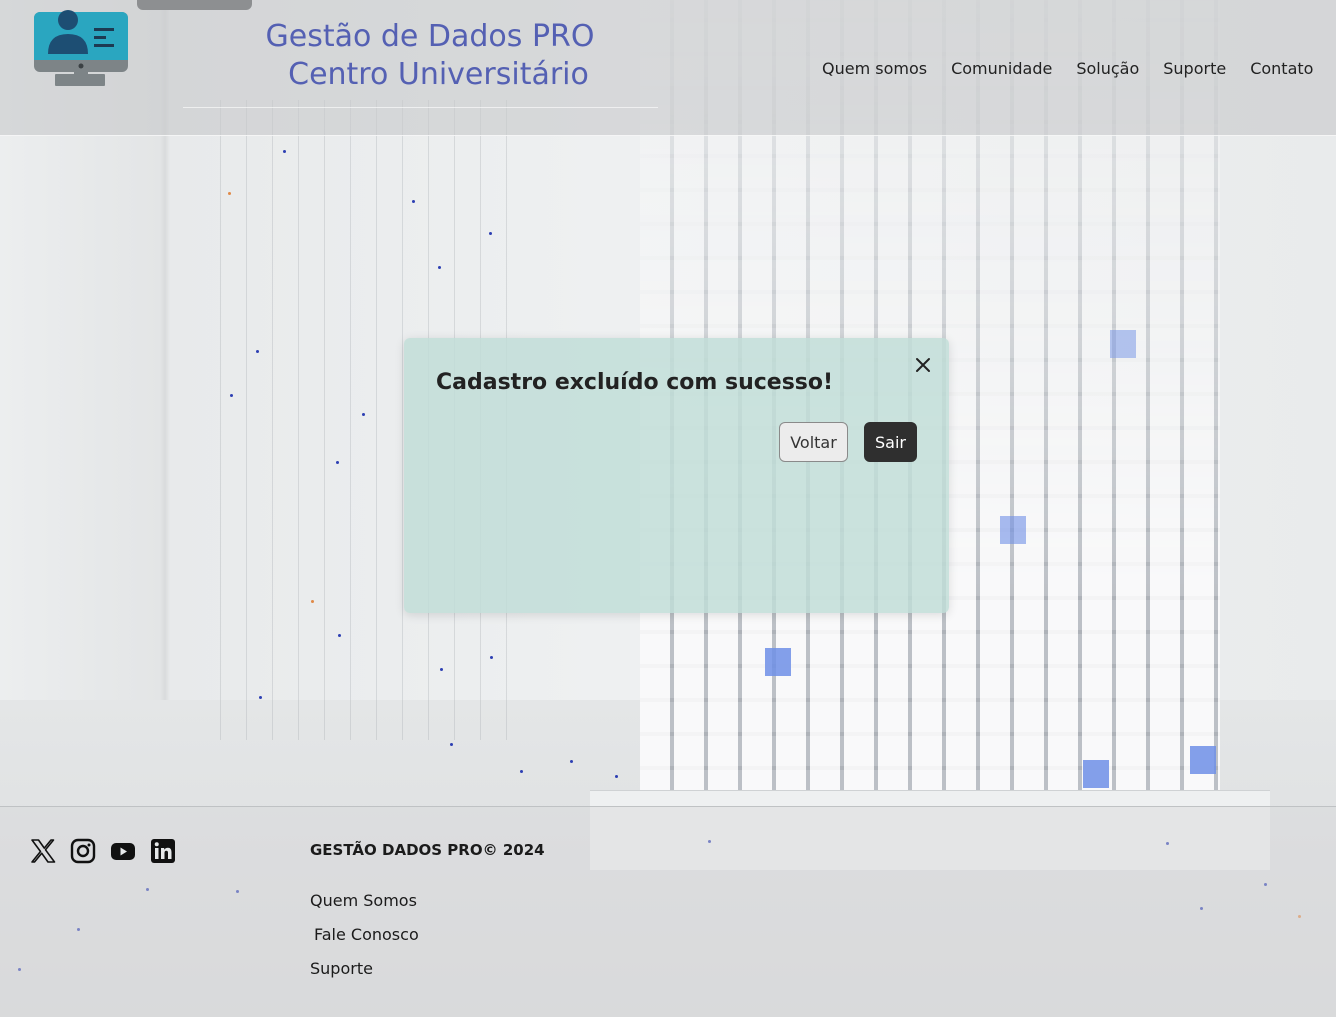  Describe the element at coordinates (438, 74) in the screenshot. I see `brand-line-2: Centro Universitário` at that location.